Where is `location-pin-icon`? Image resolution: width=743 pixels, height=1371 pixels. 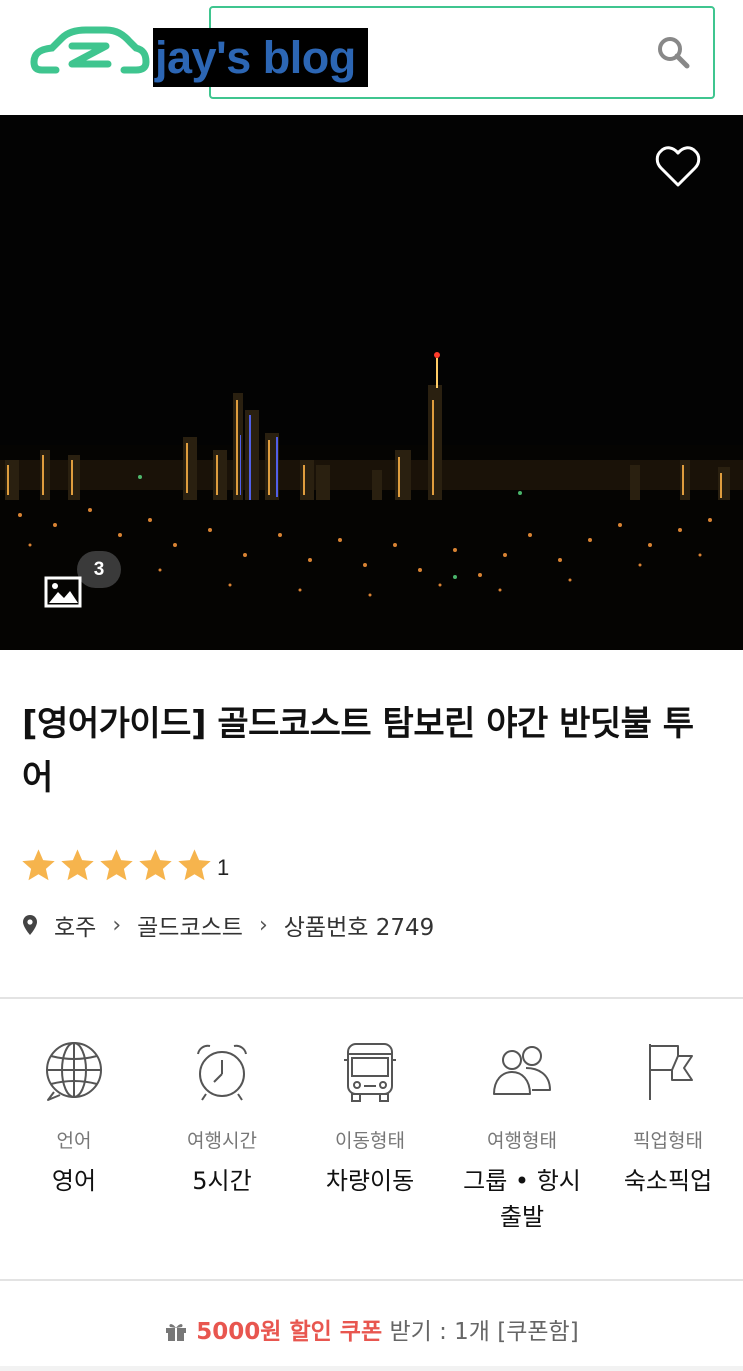
location-pin-icon is located at coordinates (30, 925).